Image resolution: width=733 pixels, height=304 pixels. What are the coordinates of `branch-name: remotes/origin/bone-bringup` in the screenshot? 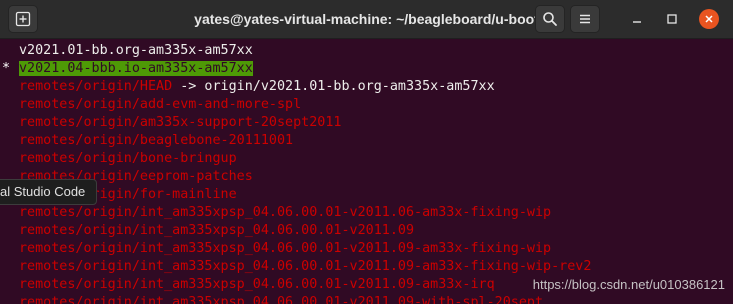 It's located at (128, 158).